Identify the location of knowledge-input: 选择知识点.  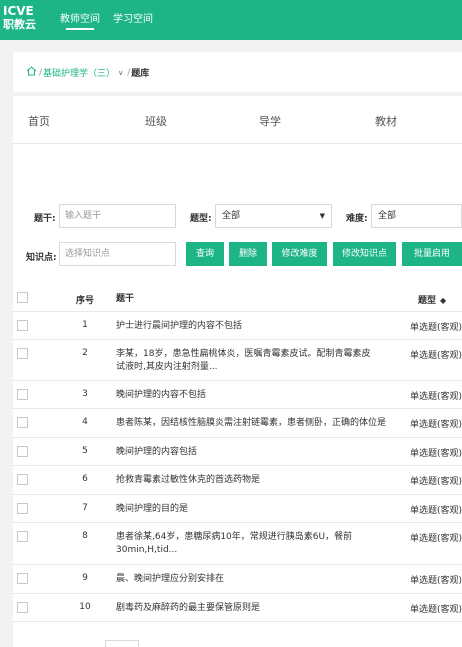
(117, 254).